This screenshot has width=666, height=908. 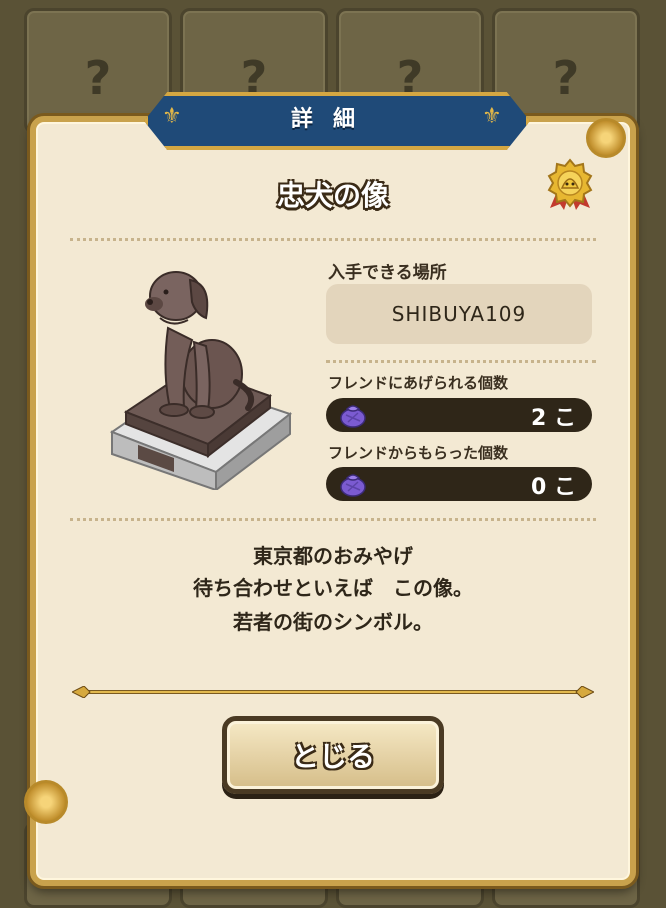 What do you see at coordinates (387, 273) in the screenshot?
I see `location-label: 入手できる場所` at bounding box center [387, 273].